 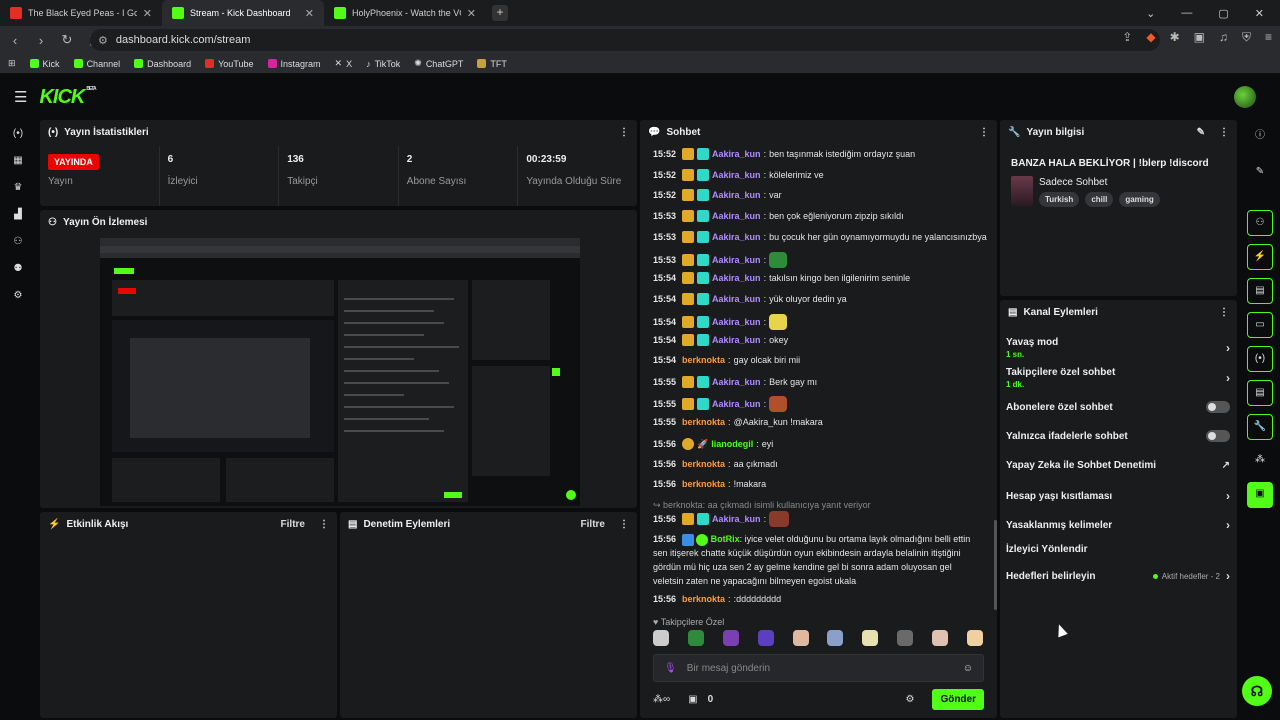 What do you see at coordinates (229, 64) in the screenshot?
I see `bookmark-youtube: YouTube` at bounding box center [229, 64].